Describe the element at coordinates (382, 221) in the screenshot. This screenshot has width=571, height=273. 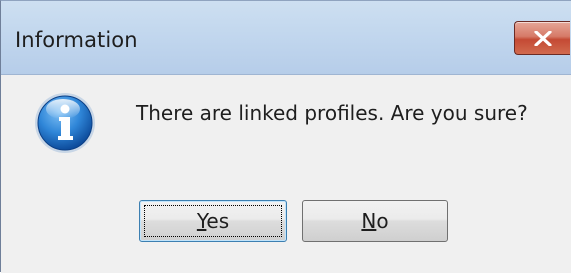
I see `no-label-rest: o` at that location.